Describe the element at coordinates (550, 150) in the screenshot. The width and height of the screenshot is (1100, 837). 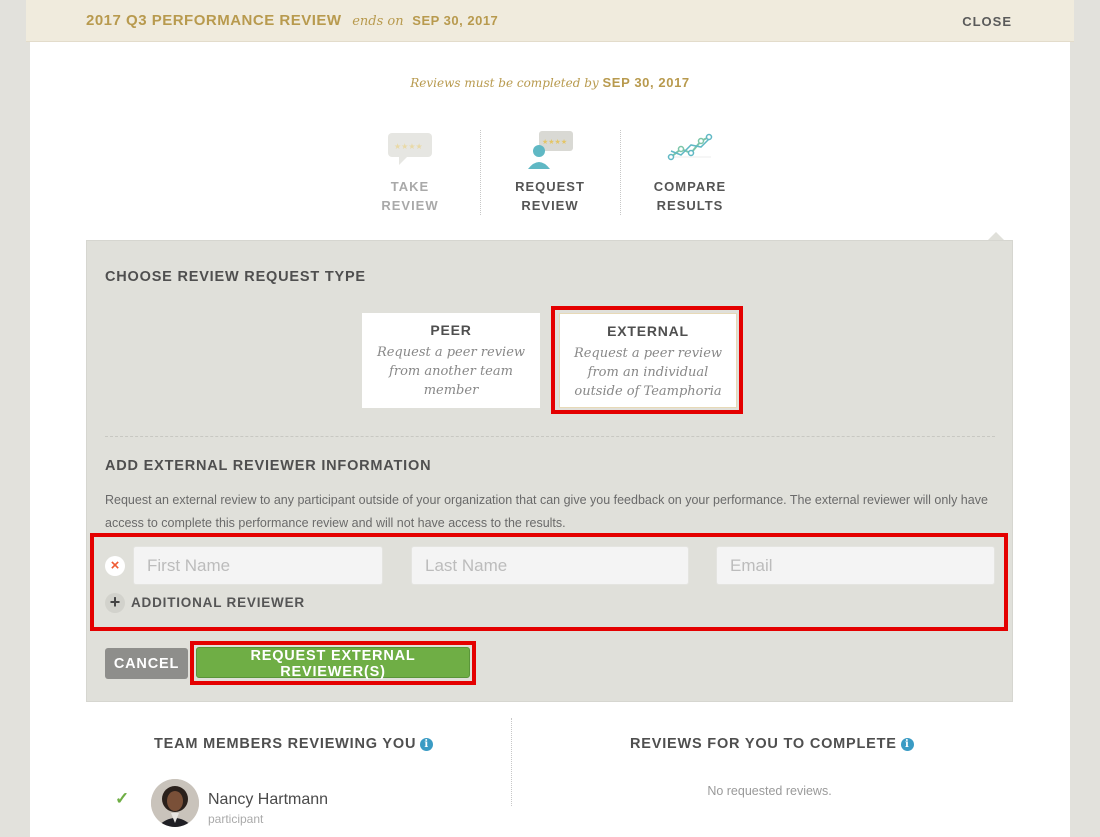
I see `person-rating-icon: ★★★★` at that location.